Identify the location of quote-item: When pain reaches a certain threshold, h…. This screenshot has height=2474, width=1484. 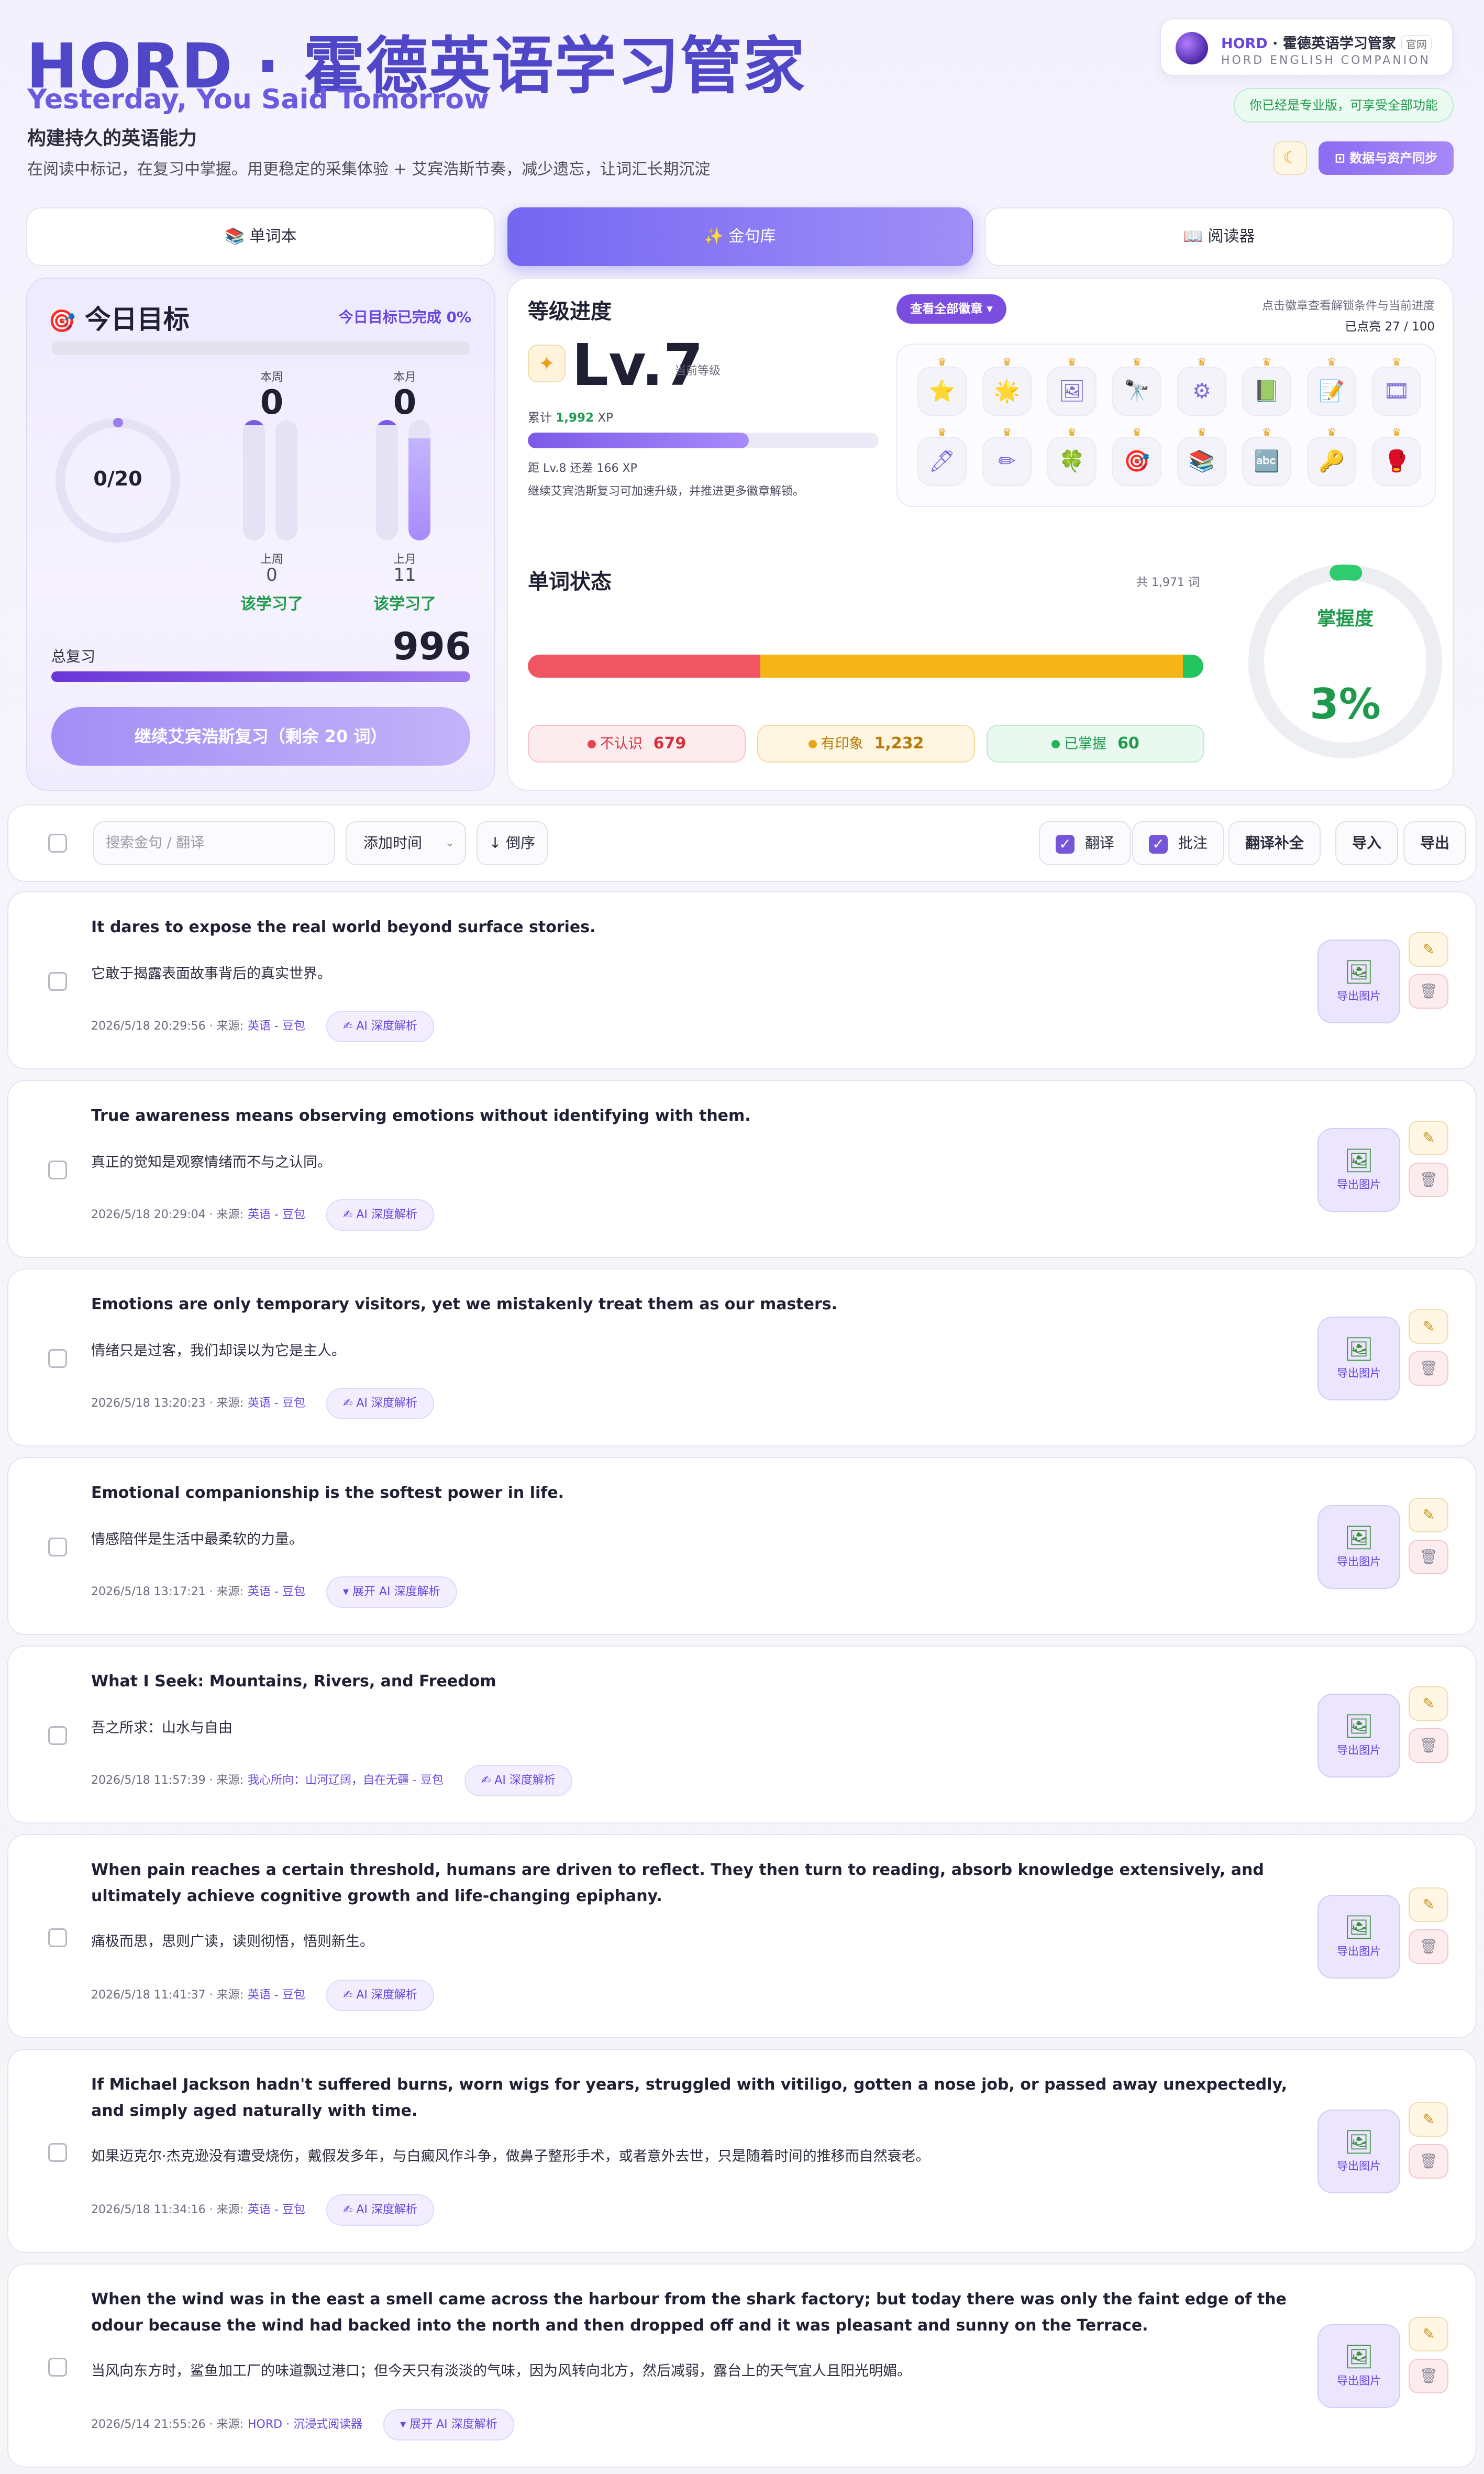
(742, 1936).